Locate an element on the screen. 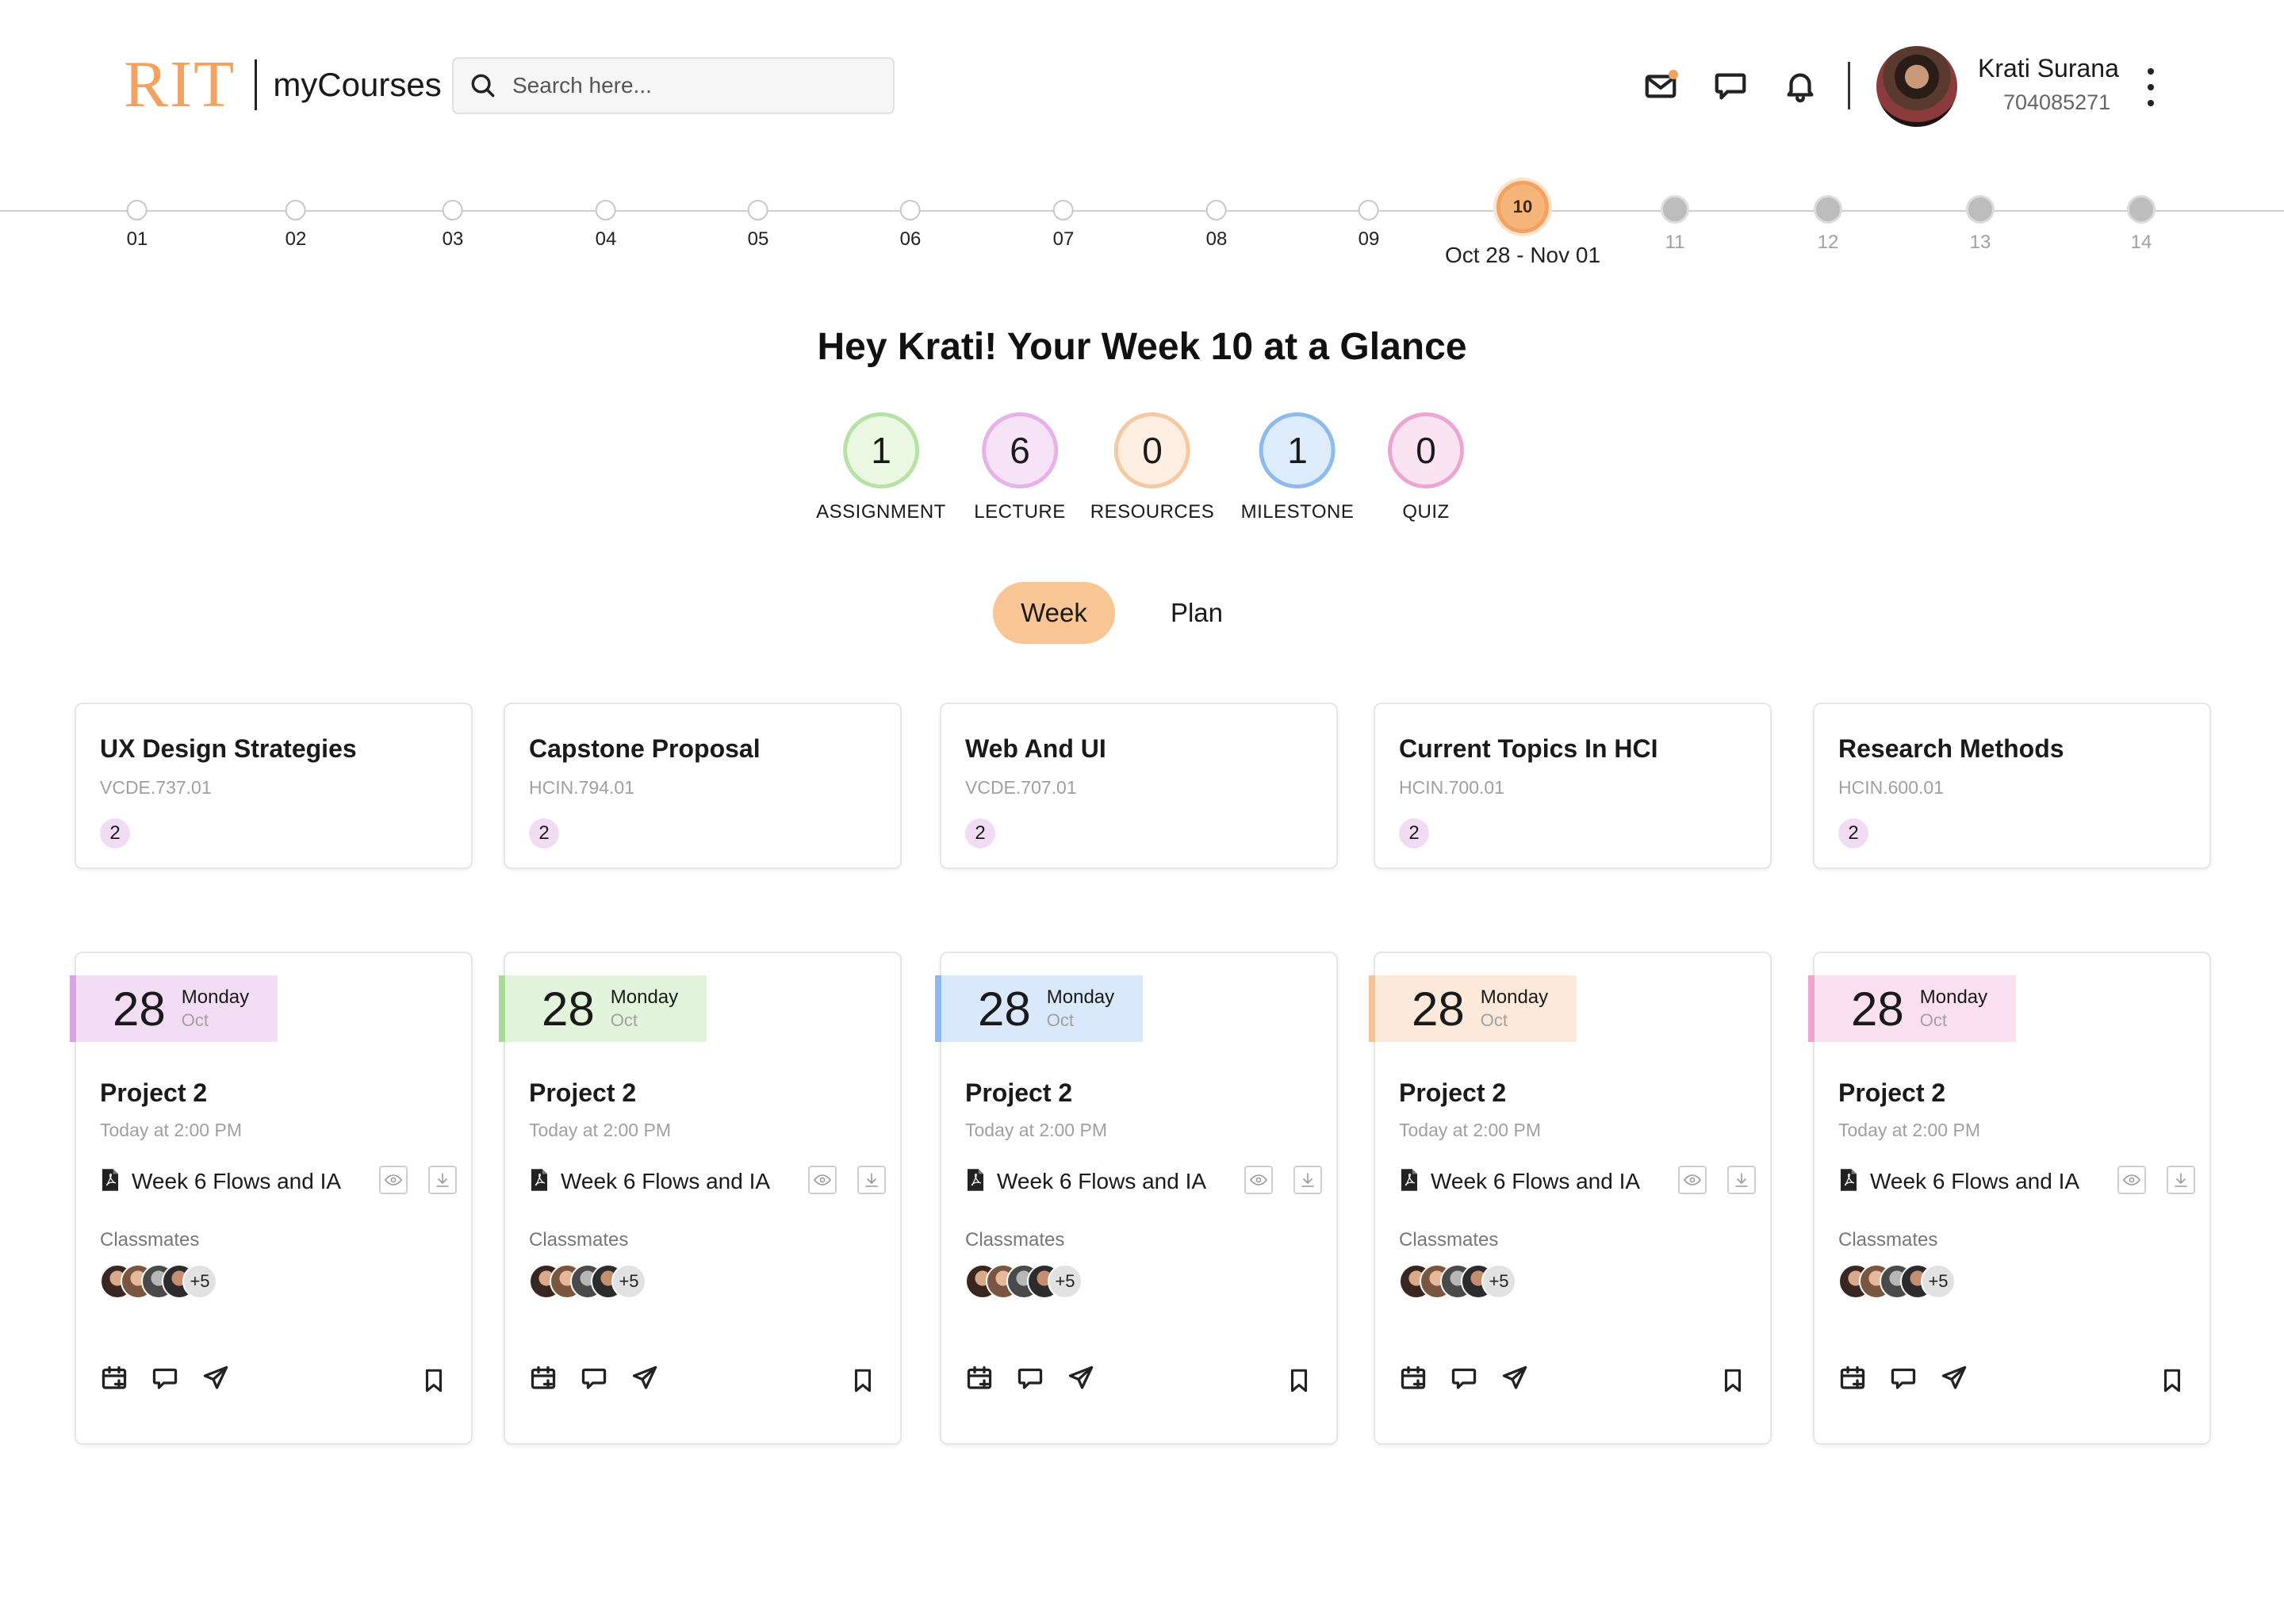 Image resolution: width=2284 pixels, height=1624 pixels. timeline-week-05: 05 is located at coordinates (757, 225).